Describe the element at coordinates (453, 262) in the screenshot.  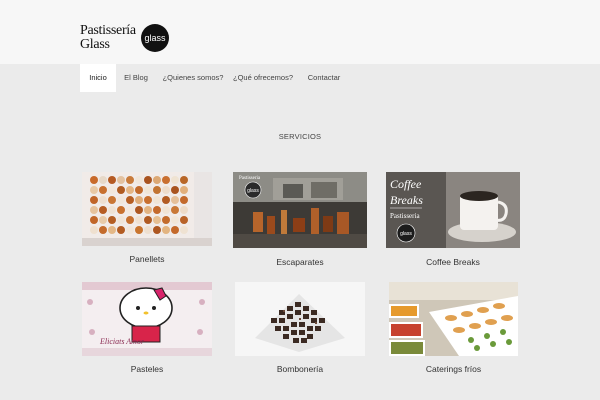
I see `service-caption-coffee-breaks: Coffee Breaks` at that location.